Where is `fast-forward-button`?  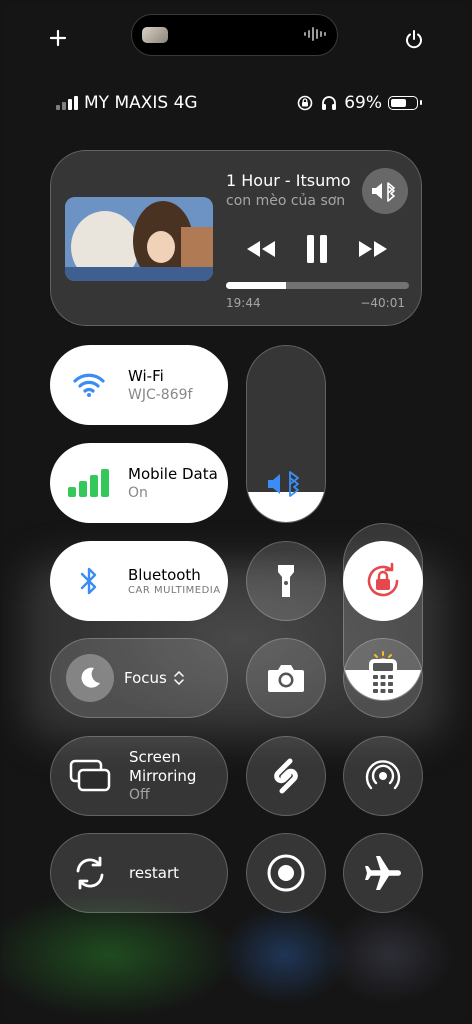
fast-forward-button is located at coordinates (373, 249).